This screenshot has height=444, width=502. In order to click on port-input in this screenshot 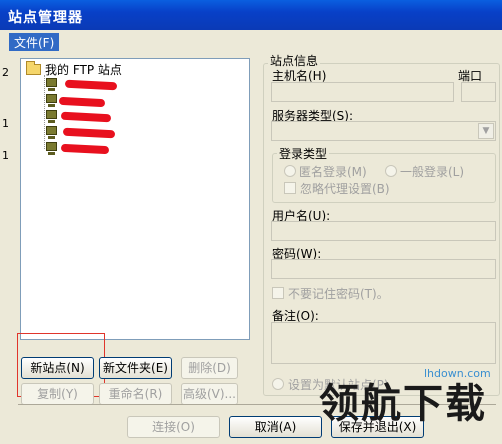, I will do `click(478, 92)`.